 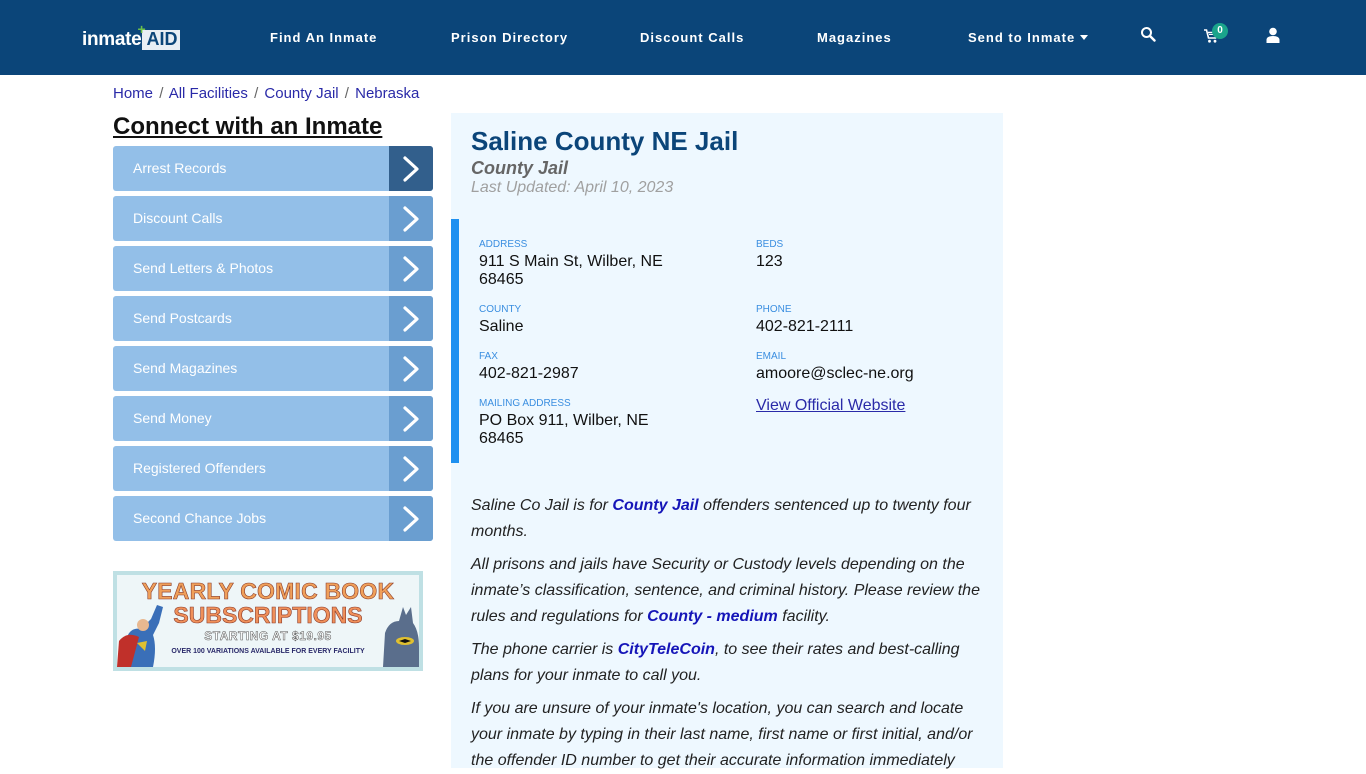 I want to click on logo-plus-icon: +, so click(x=141, y=29).